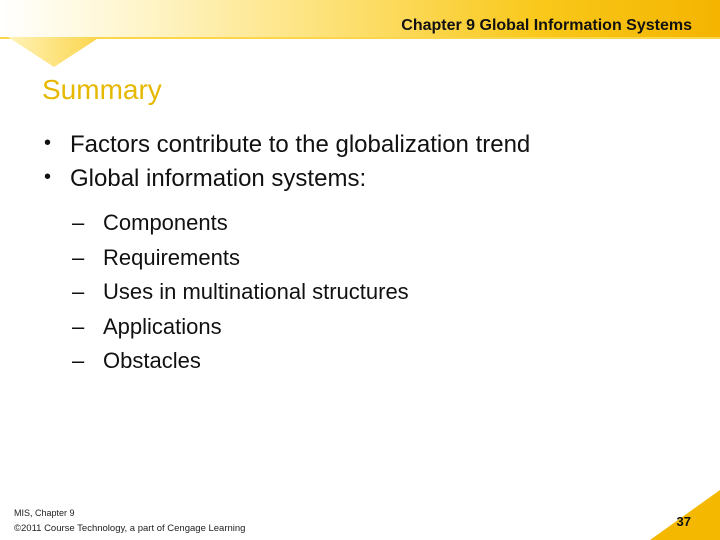  I want to click on header-band: Chapter 9 Global Information Systems, so click(360, 19).